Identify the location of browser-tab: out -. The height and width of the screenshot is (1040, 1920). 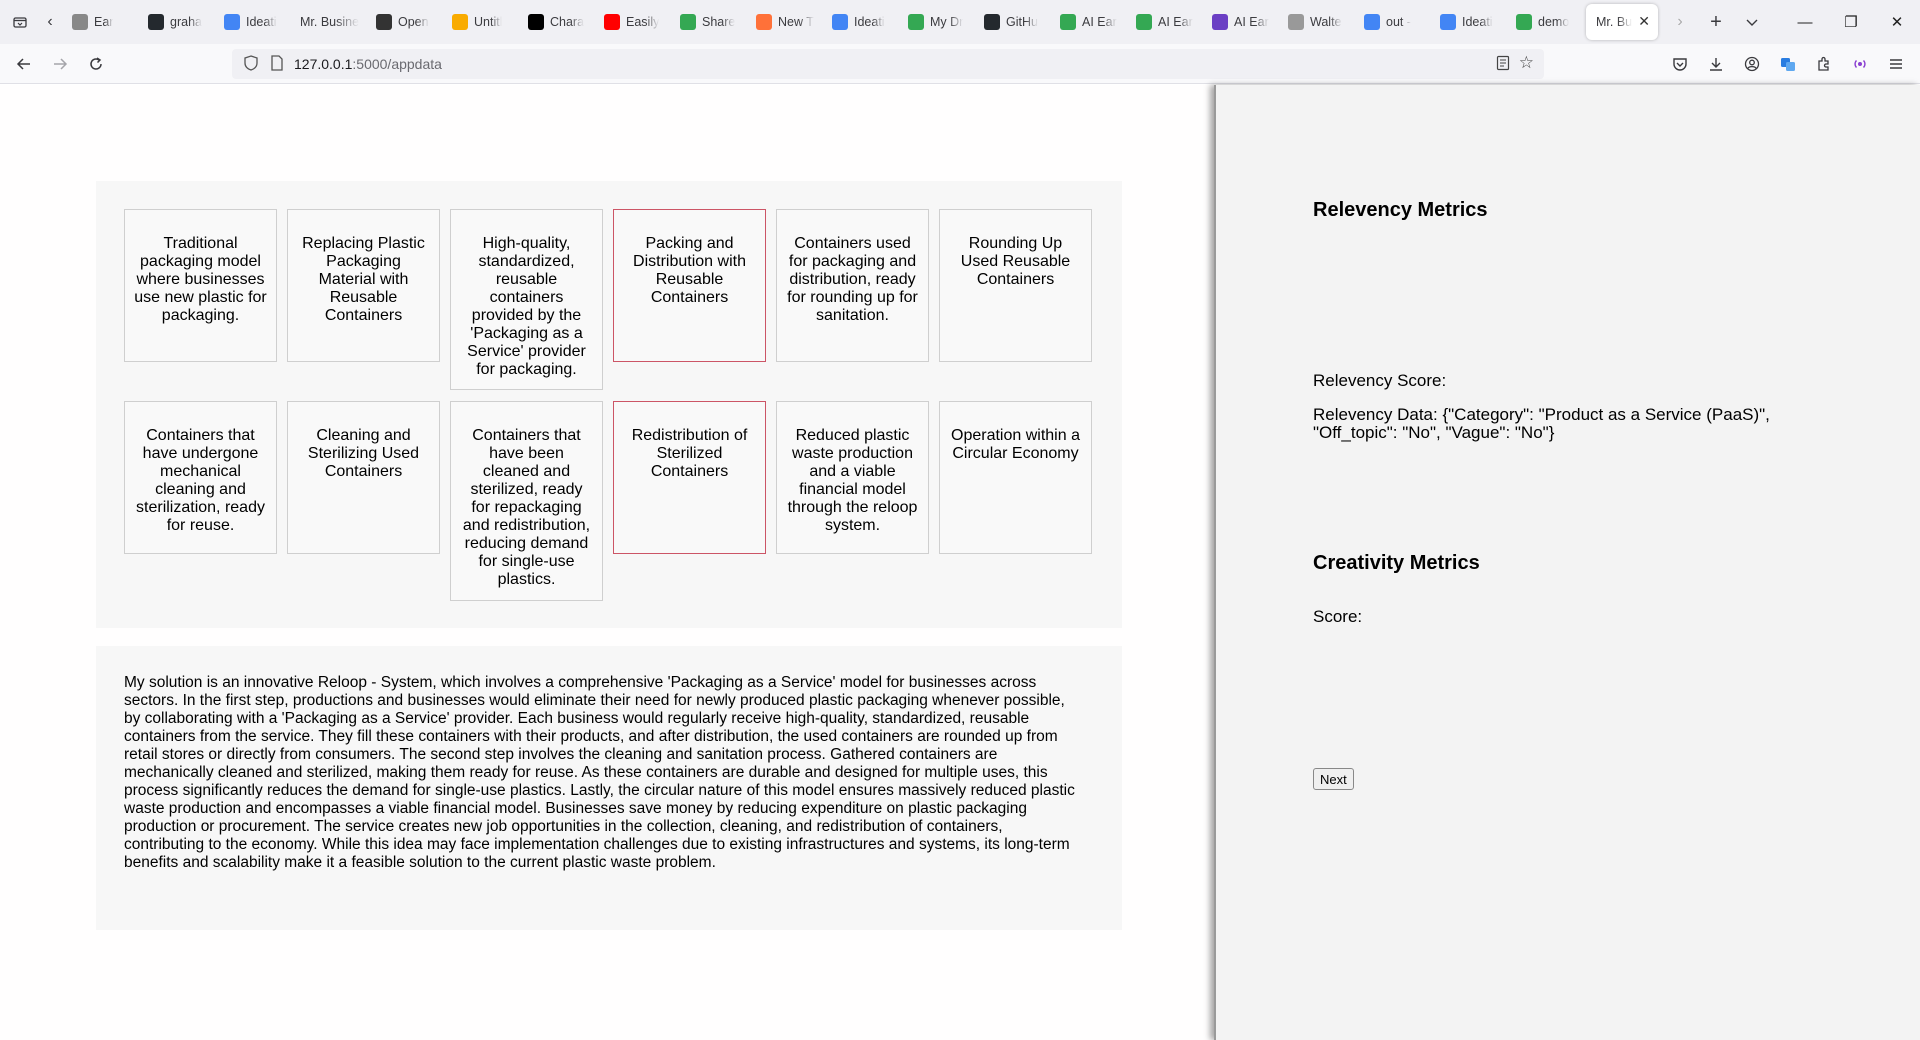
(1392, 22).